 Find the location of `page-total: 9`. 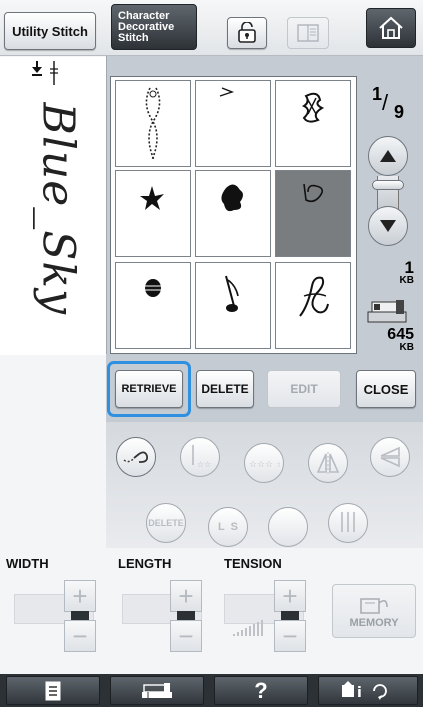

page-total: 9 is located at coordinates (399, 112).